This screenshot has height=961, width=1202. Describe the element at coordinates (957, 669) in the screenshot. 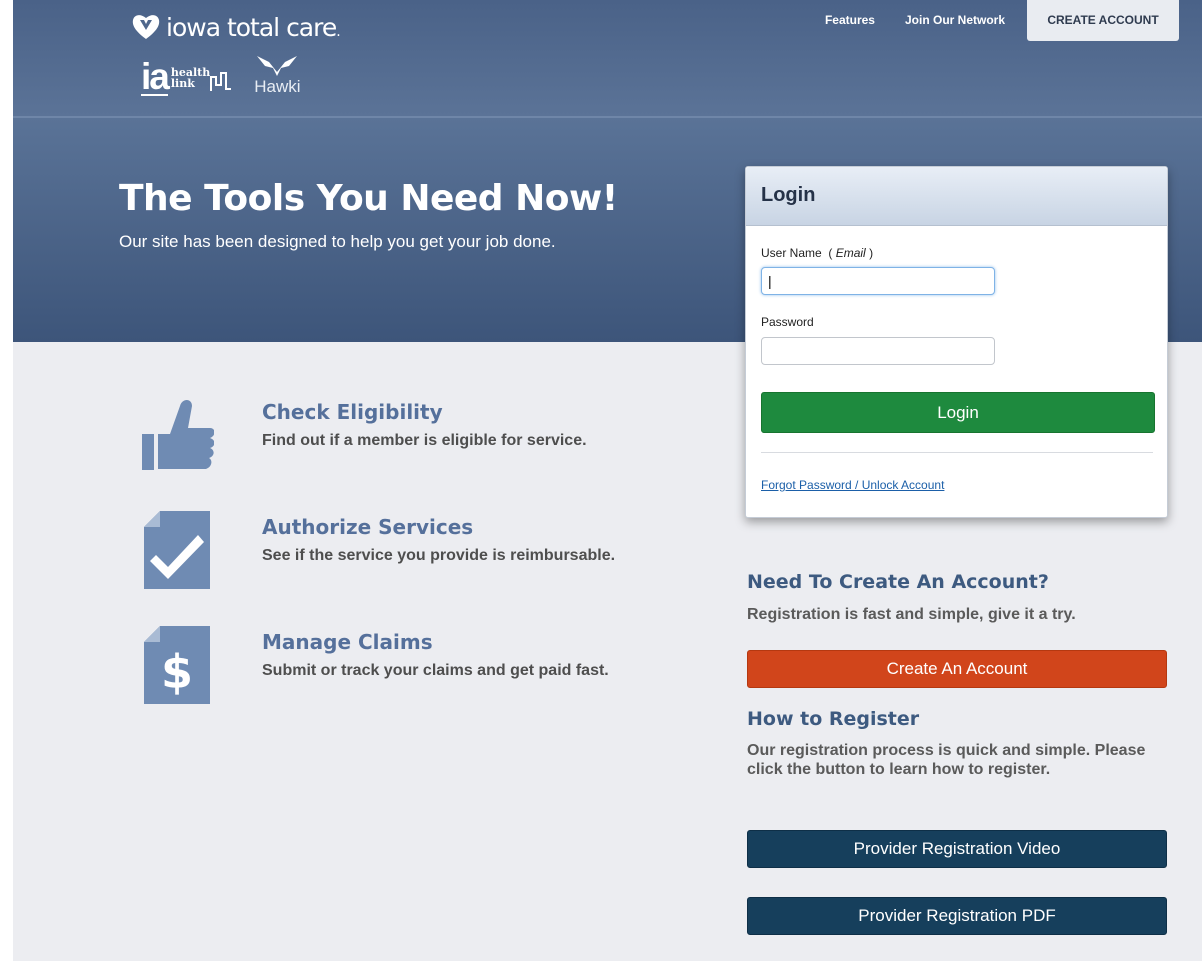

I see `create-account-button: Create An Account` at that location.